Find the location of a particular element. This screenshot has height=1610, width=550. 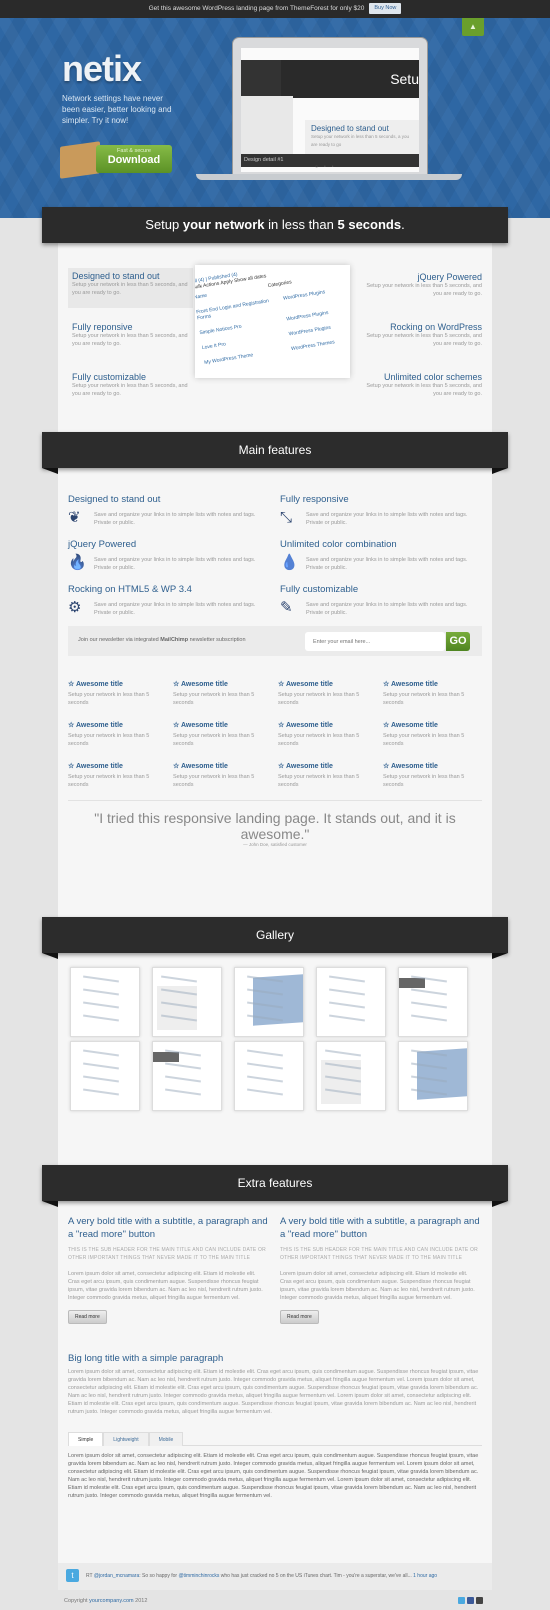

slider-dots: ○•• is located at coordinates (327, 167).